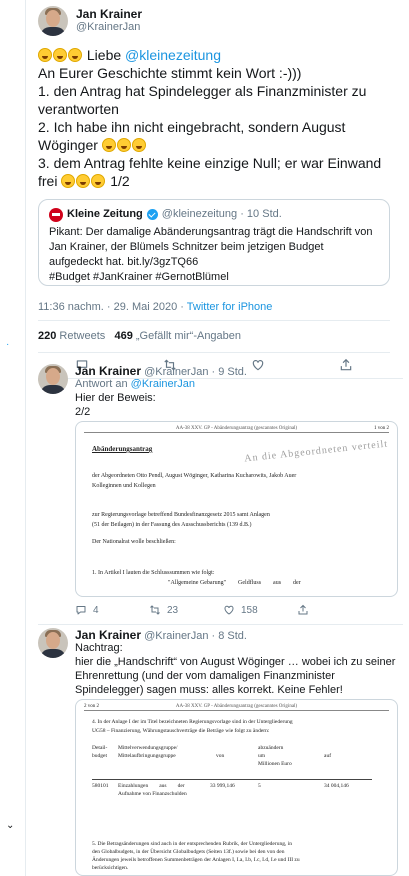 The image size is (409, 876). What do you see at coordinates (47, 336) in the screenshot?
I see `retweets-count: 220` at bounding box center [47, 336].